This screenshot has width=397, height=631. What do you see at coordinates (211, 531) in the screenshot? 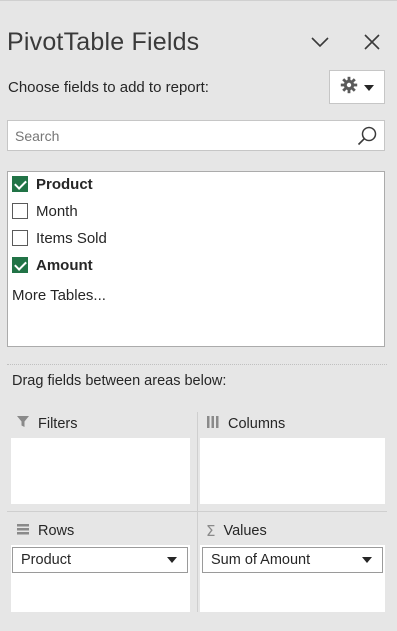
I see `sigma-icon: Σ` at bounding box center [211, 531].